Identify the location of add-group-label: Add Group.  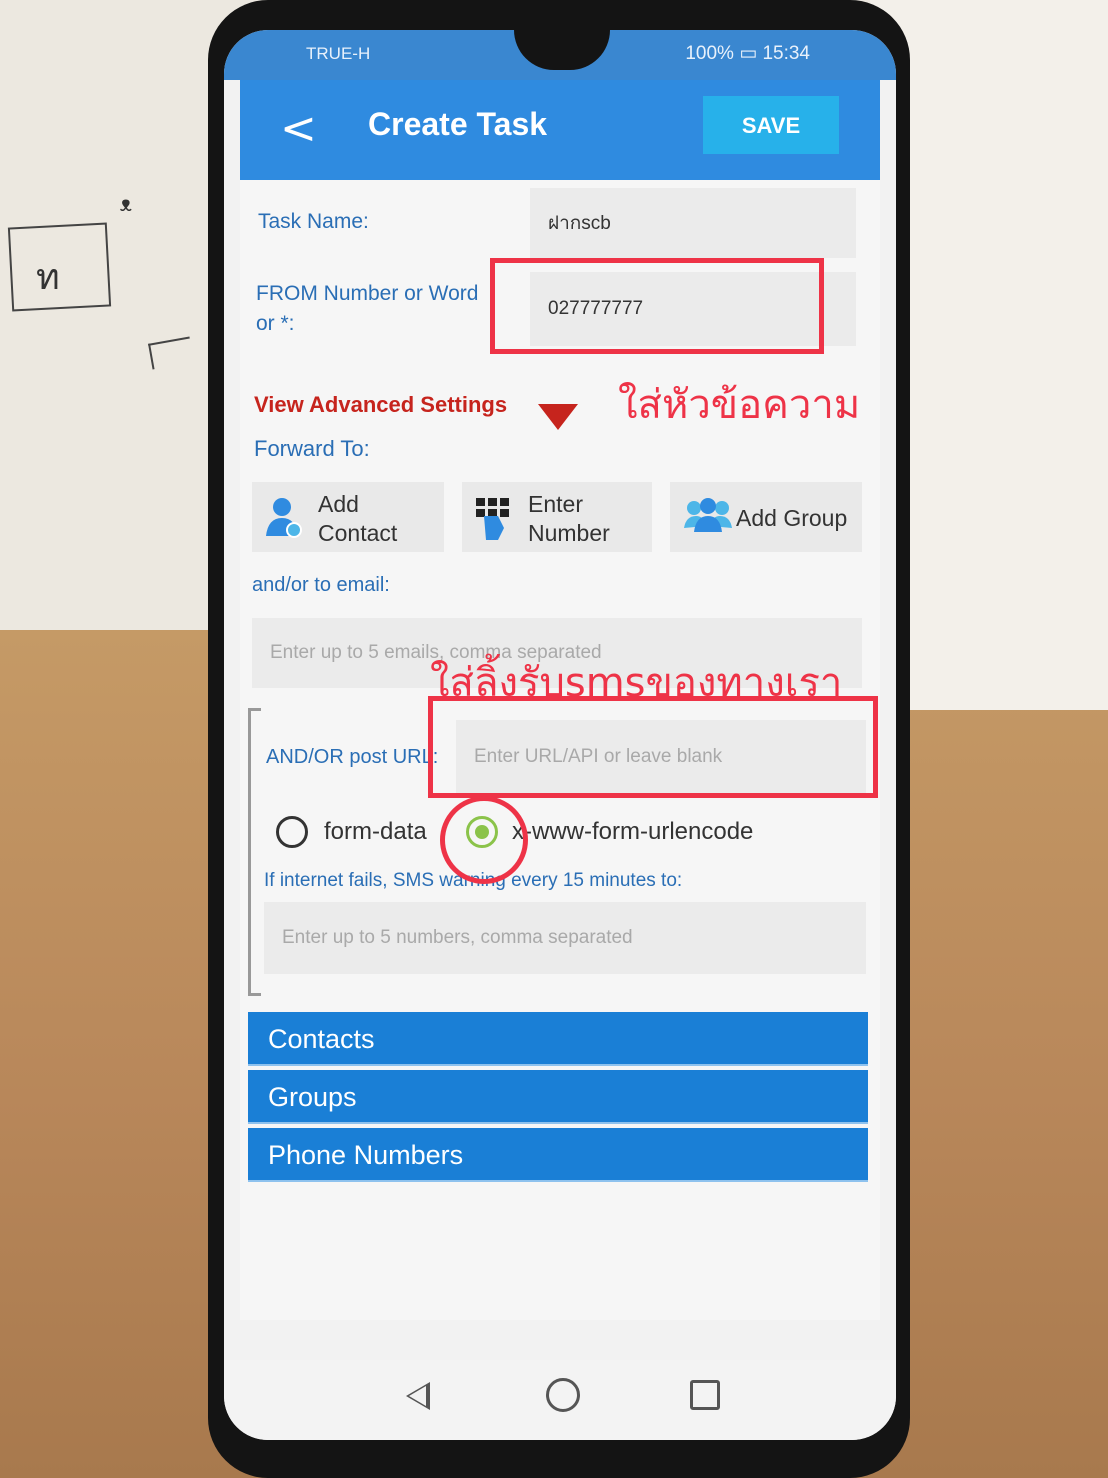
(792, 518).